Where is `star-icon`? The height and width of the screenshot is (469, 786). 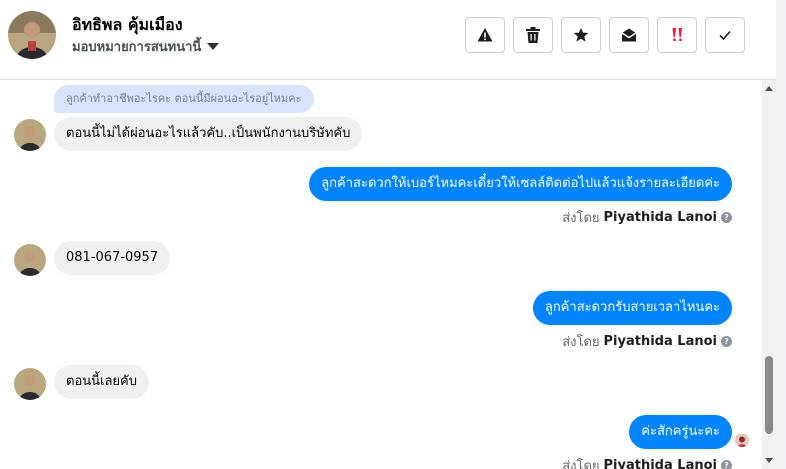 star-icon is located at coordinates (581, 34).